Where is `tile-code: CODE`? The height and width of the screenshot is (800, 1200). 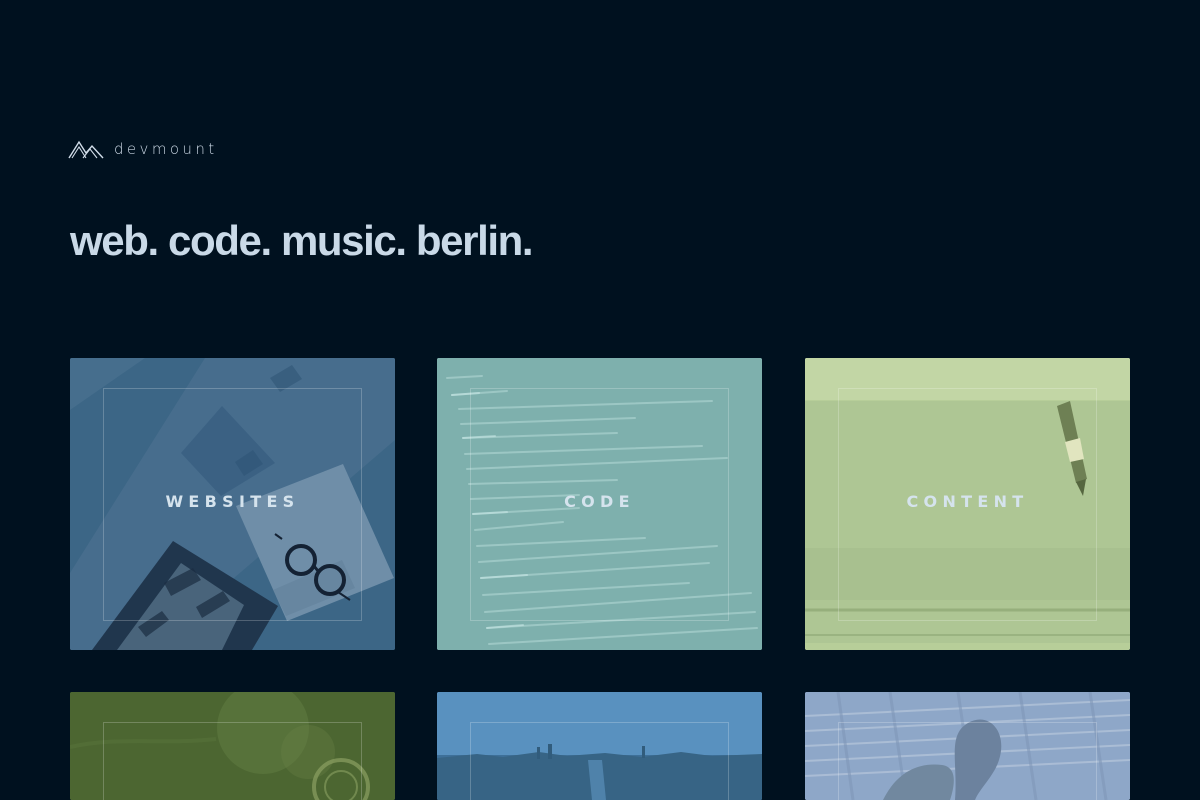 tile-code: CODE is located at coordinates (599, 504).